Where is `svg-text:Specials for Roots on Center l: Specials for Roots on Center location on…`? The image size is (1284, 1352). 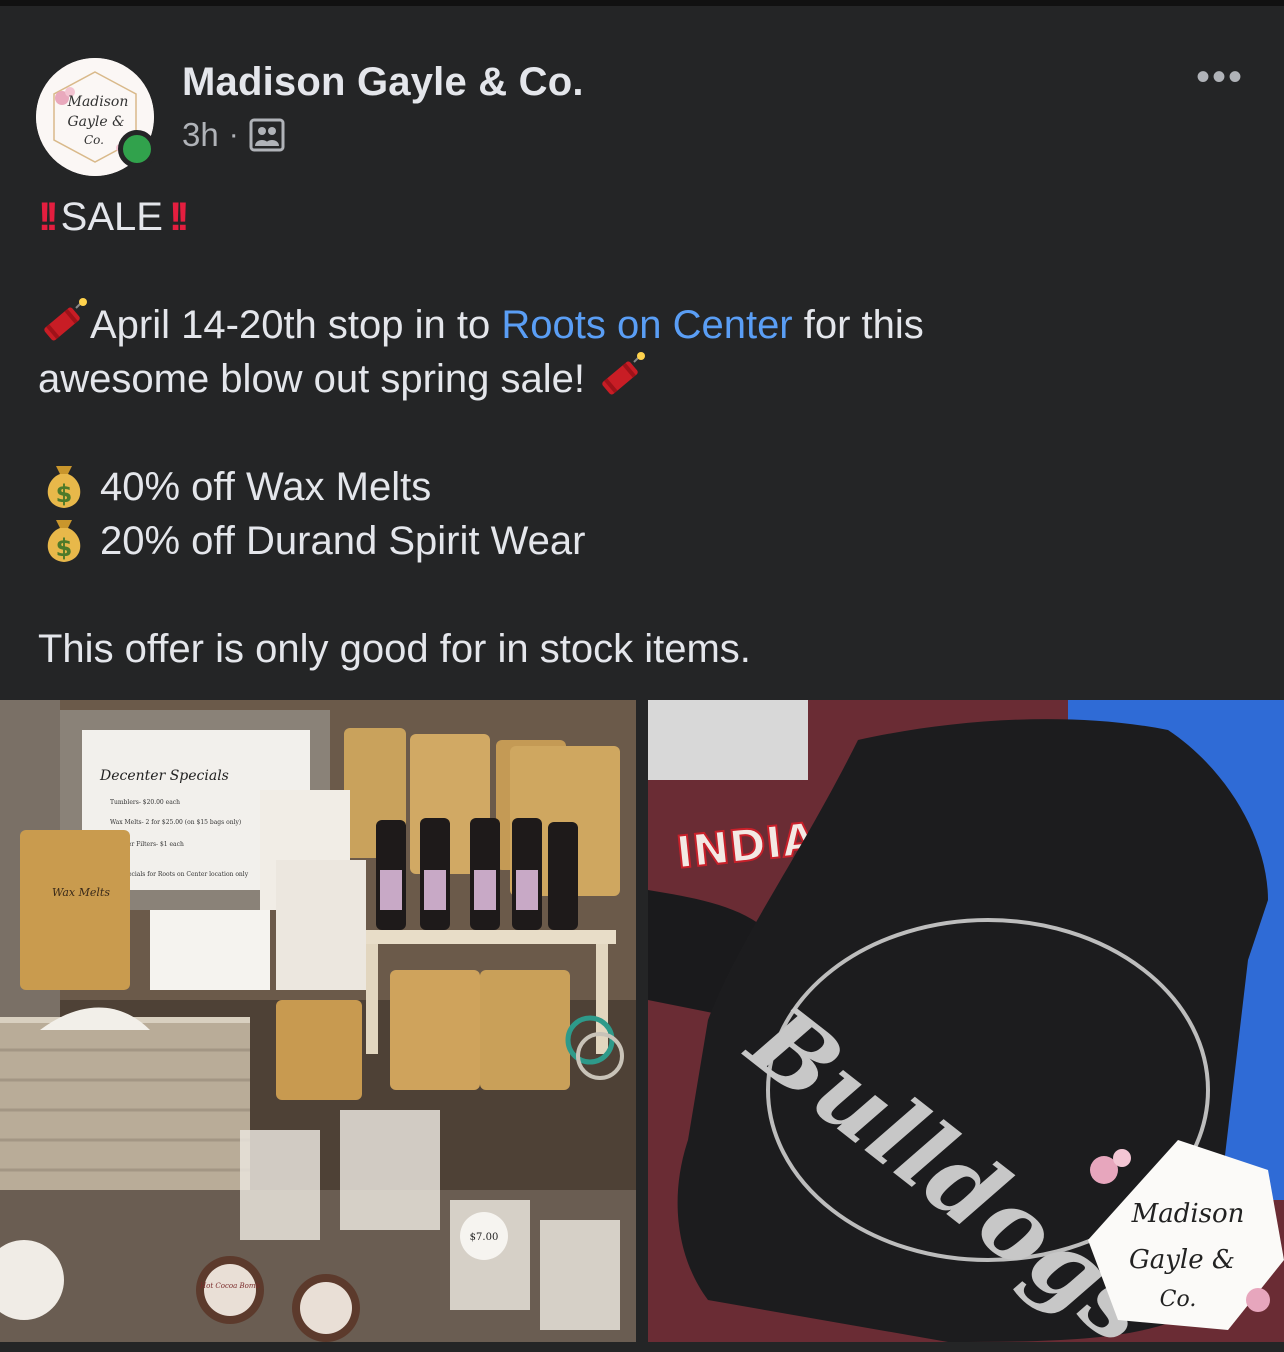 svg-text:Specials for Roots on Center l: Specials for Roots on Center location on… is located at coordinates (184, 874).